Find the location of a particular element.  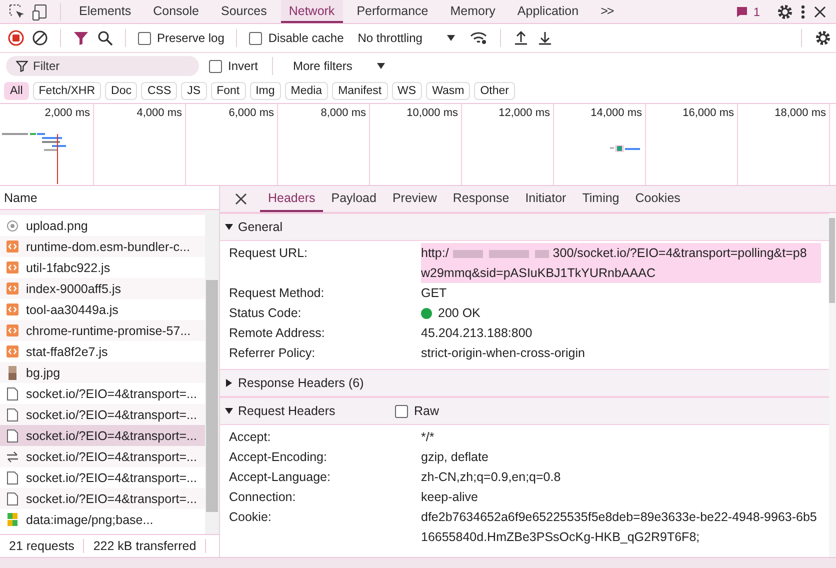

request-row: util-1fabc922.js is located at coordinates (102, 267).